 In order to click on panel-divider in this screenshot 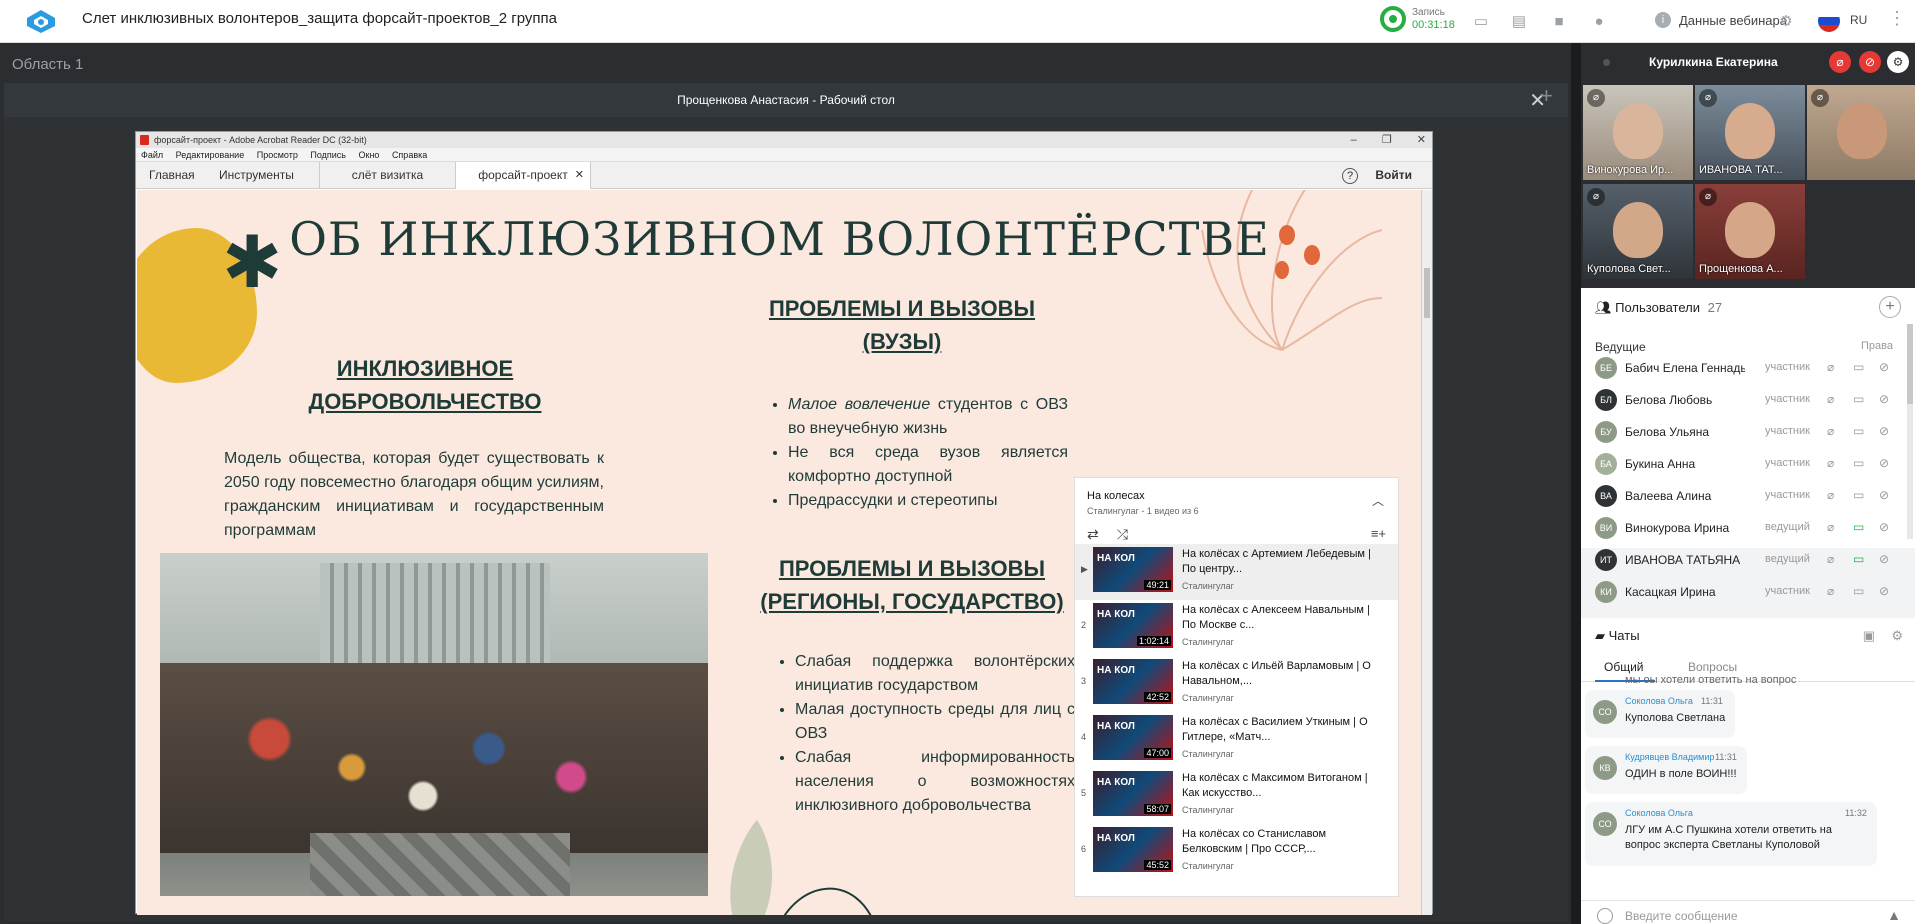, I will do `click(1576, 483)`.